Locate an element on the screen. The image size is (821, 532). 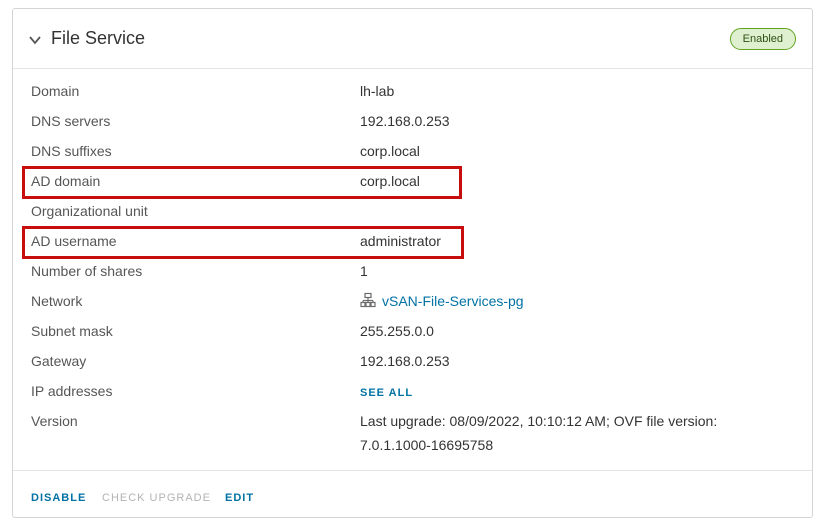
row-label: Organizational unit is located at coordinates (89, 211).